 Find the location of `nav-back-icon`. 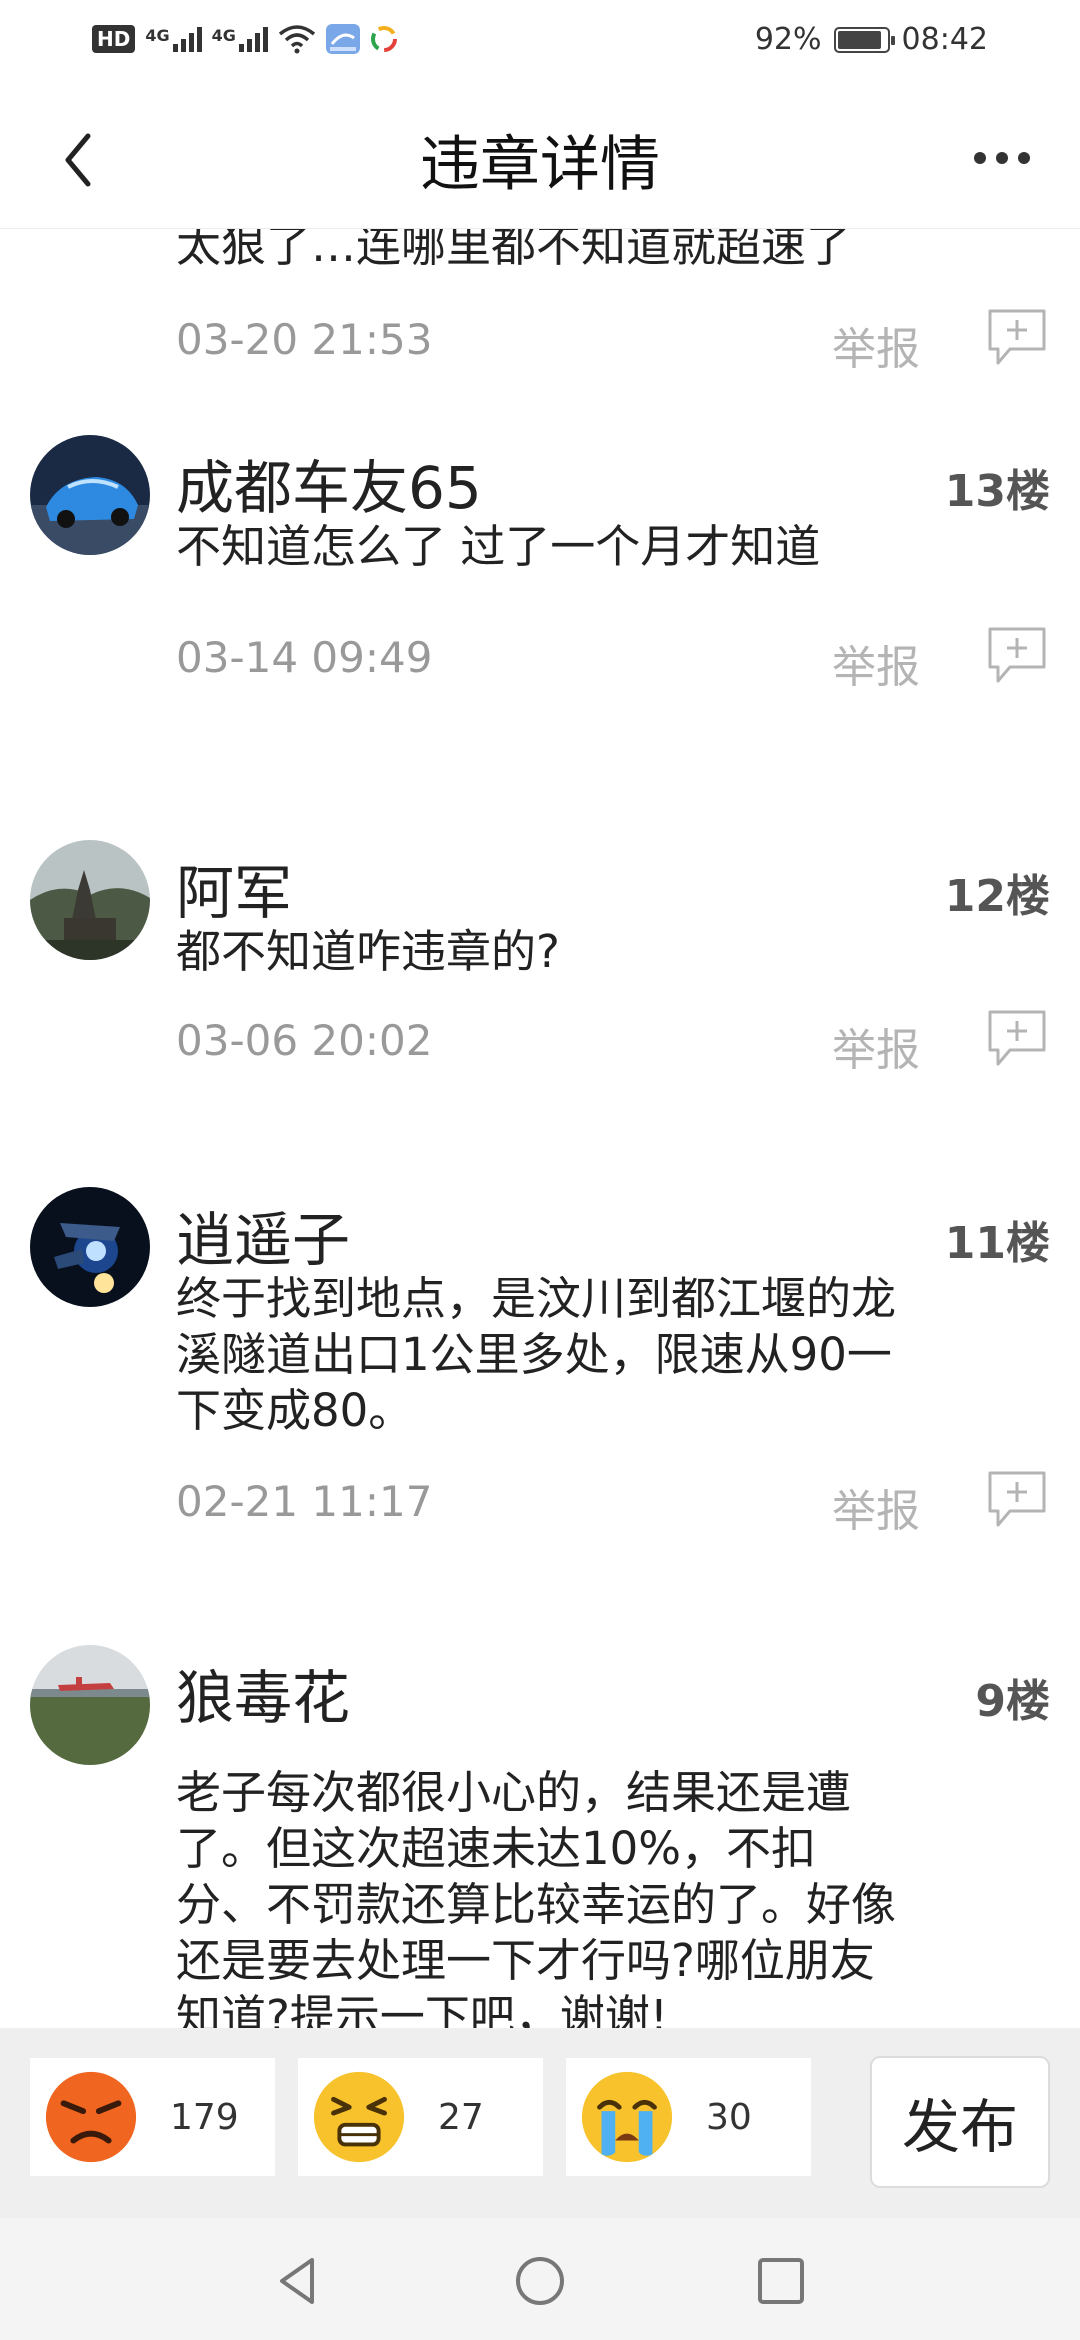

nav-back-icon is located at coordinates (299, 2281).